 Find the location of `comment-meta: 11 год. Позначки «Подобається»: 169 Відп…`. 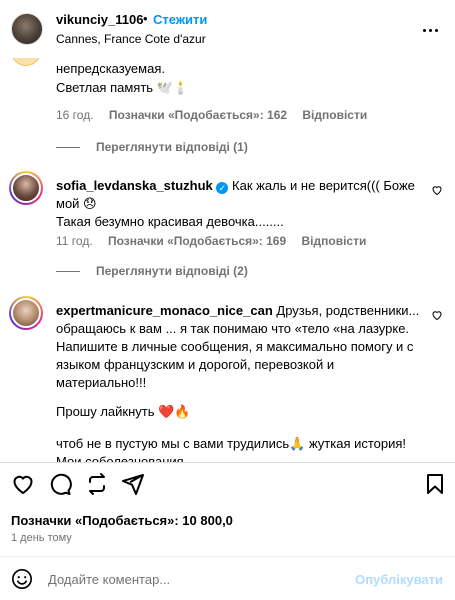

comment-meta: 11 год. Позначки «Подобається»: 169 Відп… is located at coordinates (217, 241).